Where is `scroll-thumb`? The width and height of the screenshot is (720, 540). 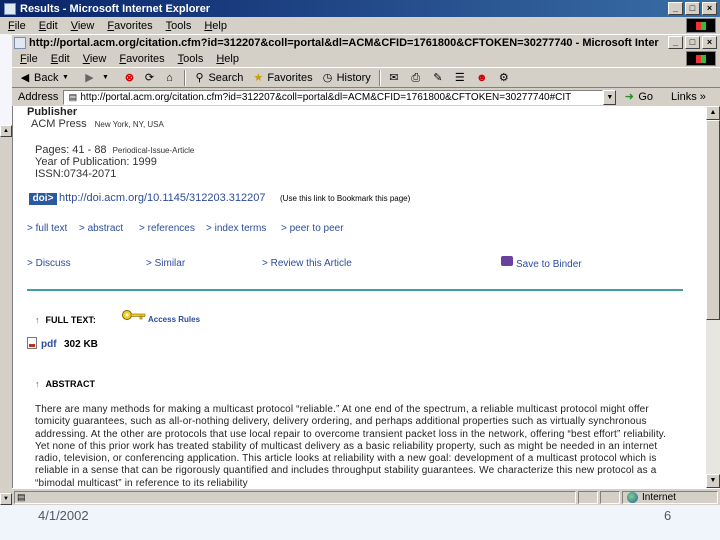 scroll-thumb is located at coordinates (713, 220).